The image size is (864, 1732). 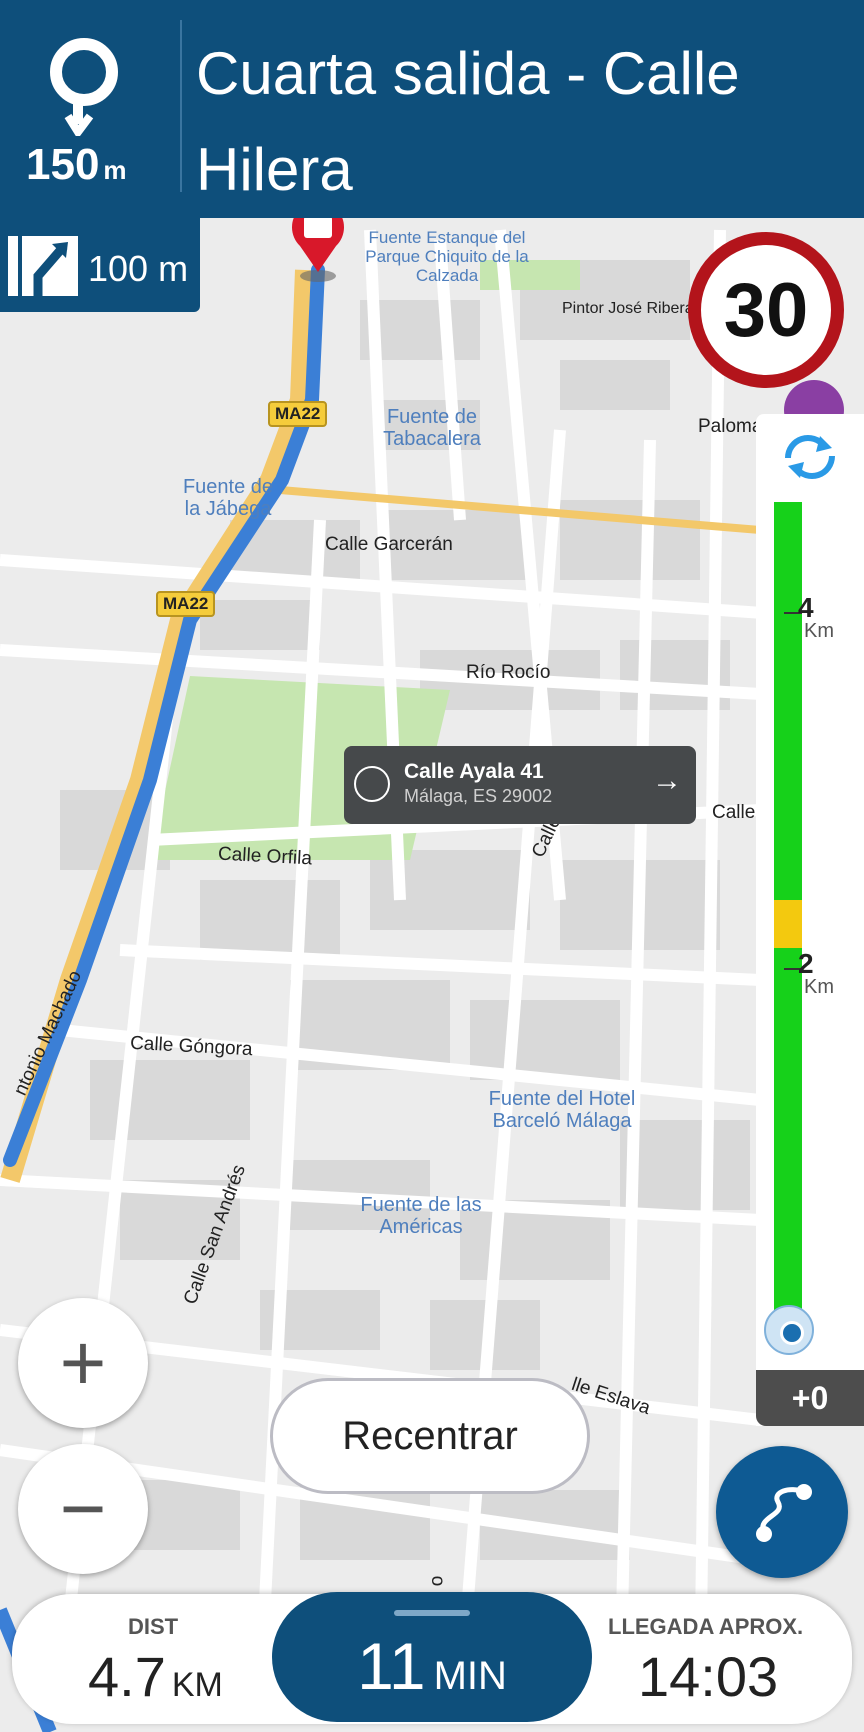 What do you see at coordinates (508, 672) in the screenshot?
I see `street-label: Río Rocío` at bounding box center [508, 672].